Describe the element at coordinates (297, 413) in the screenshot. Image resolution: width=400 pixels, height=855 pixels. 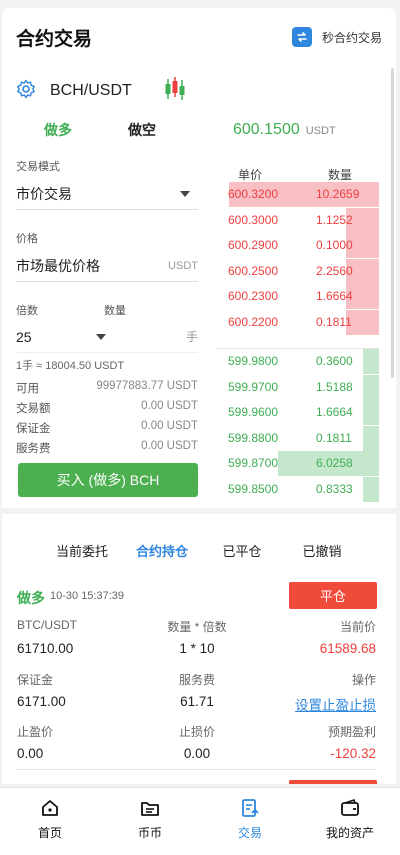
I see `bid-row: 599.9600 1.6664` at that location.